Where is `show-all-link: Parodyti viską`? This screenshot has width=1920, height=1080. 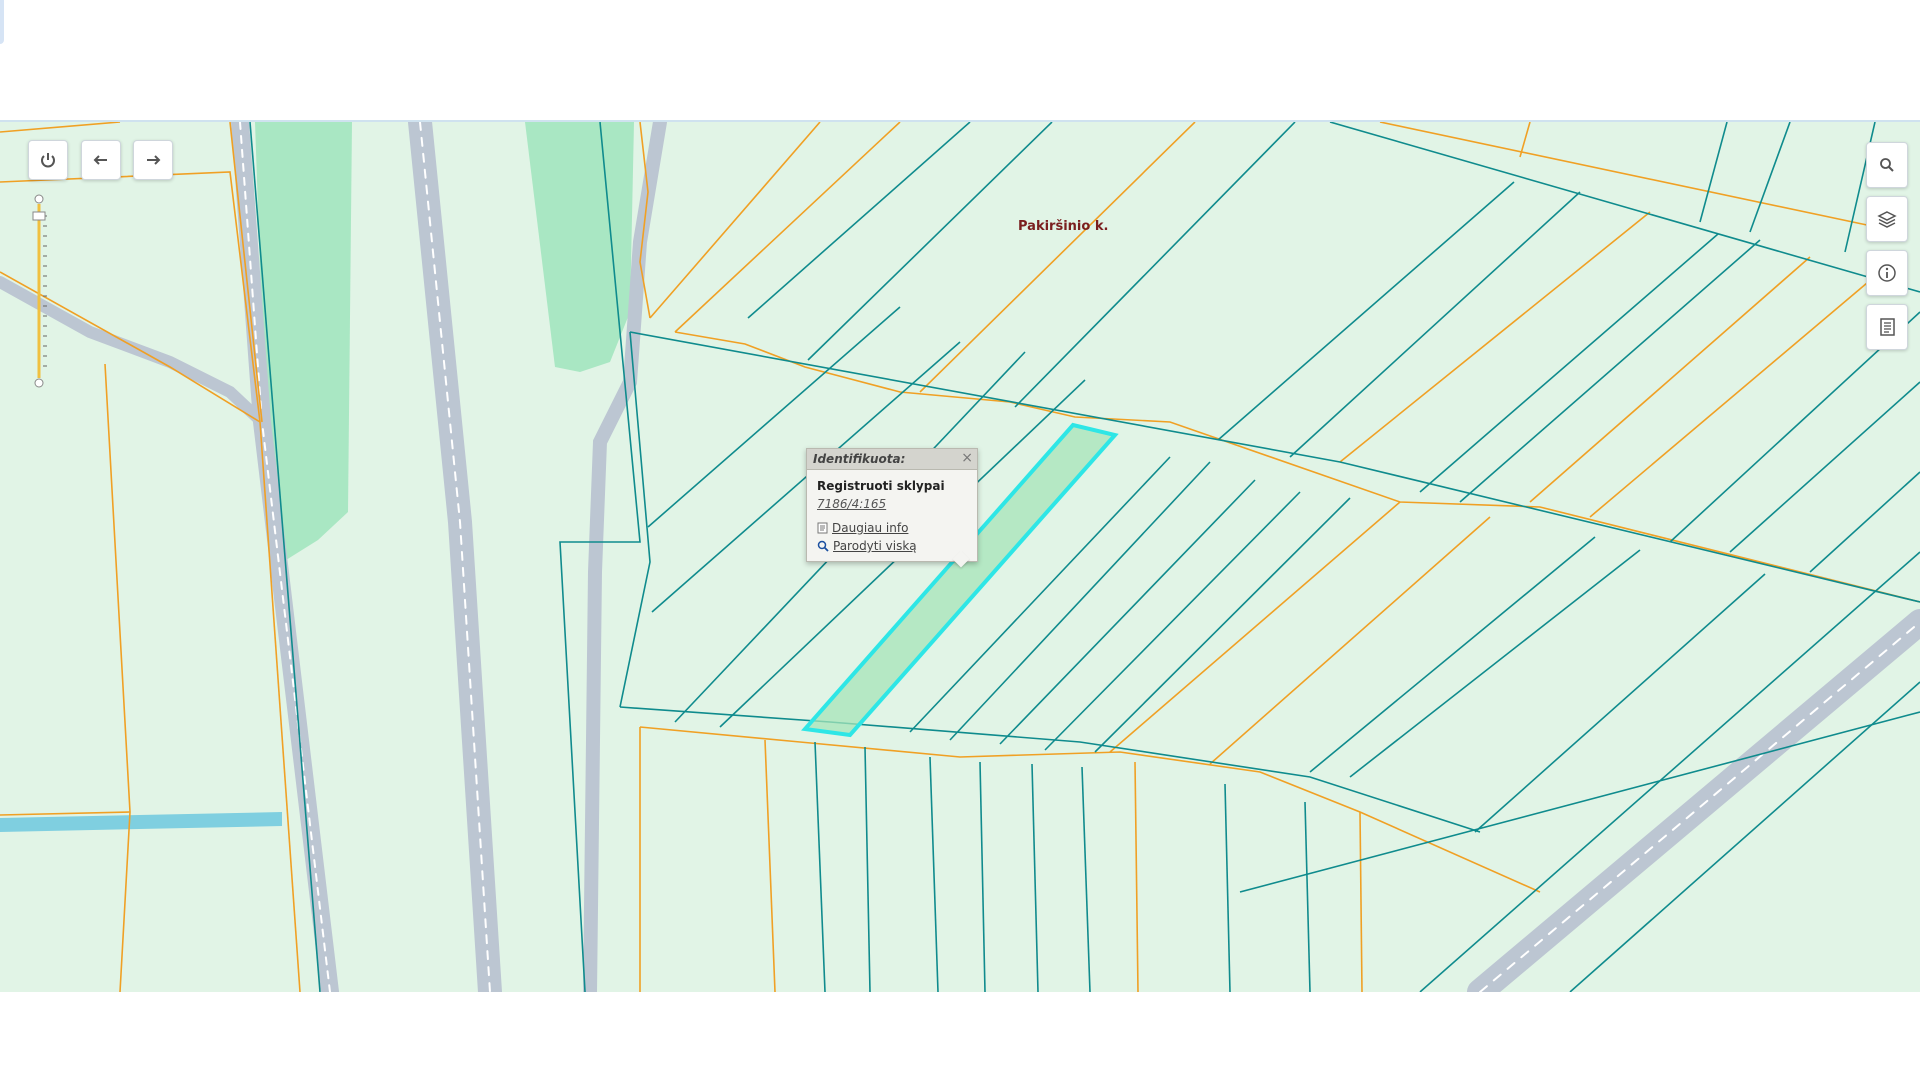
show-all-link: Parodyti viską is located at coordinates (867, 546).